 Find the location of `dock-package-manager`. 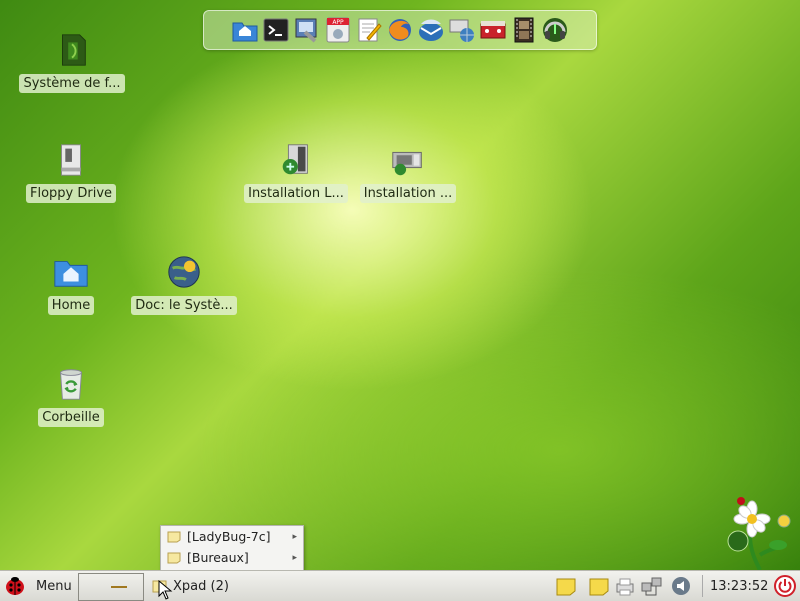

dock-package-manager is located at coordinates (493, 30).